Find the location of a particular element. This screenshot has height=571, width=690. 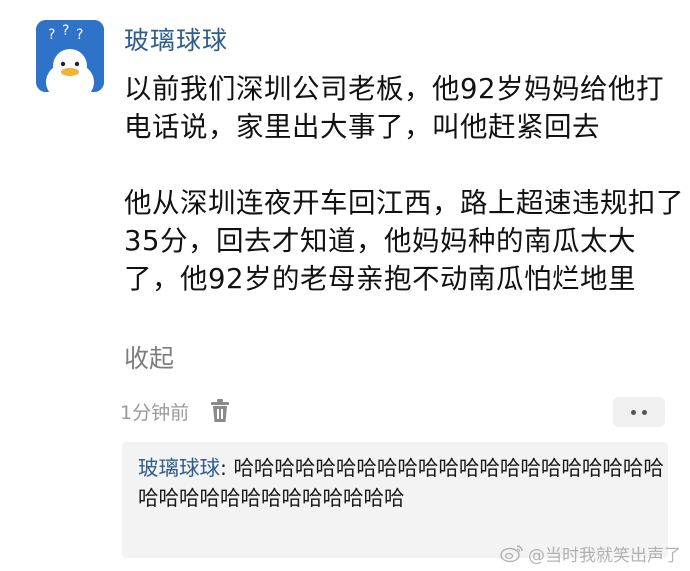

more-options-button is located at coordinates (639, 412).